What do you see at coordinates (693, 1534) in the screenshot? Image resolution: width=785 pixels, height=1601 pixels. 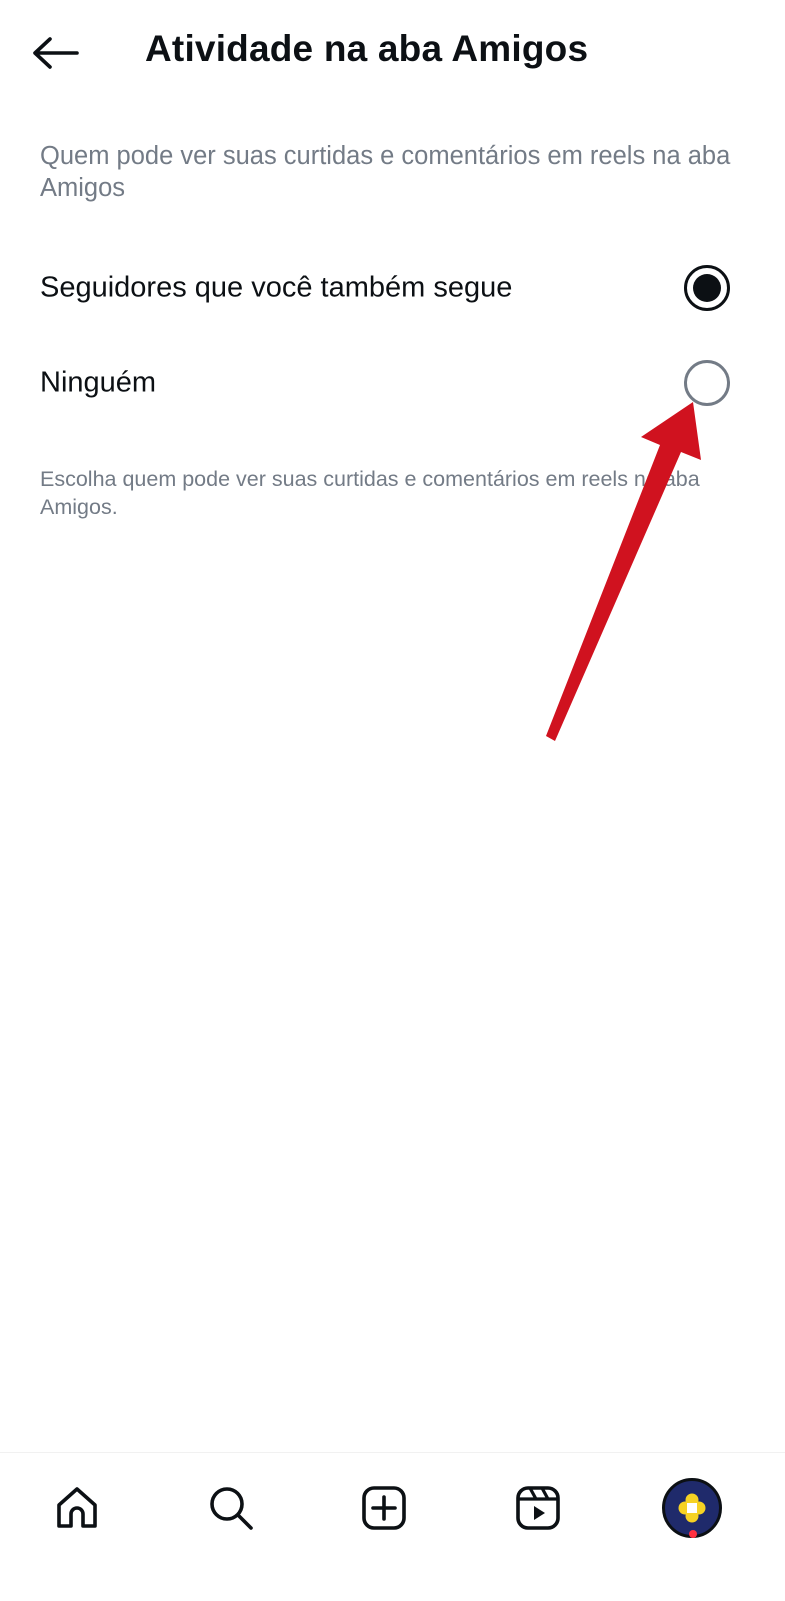 I see `notification-dot` at bounding box center [693, 1534].